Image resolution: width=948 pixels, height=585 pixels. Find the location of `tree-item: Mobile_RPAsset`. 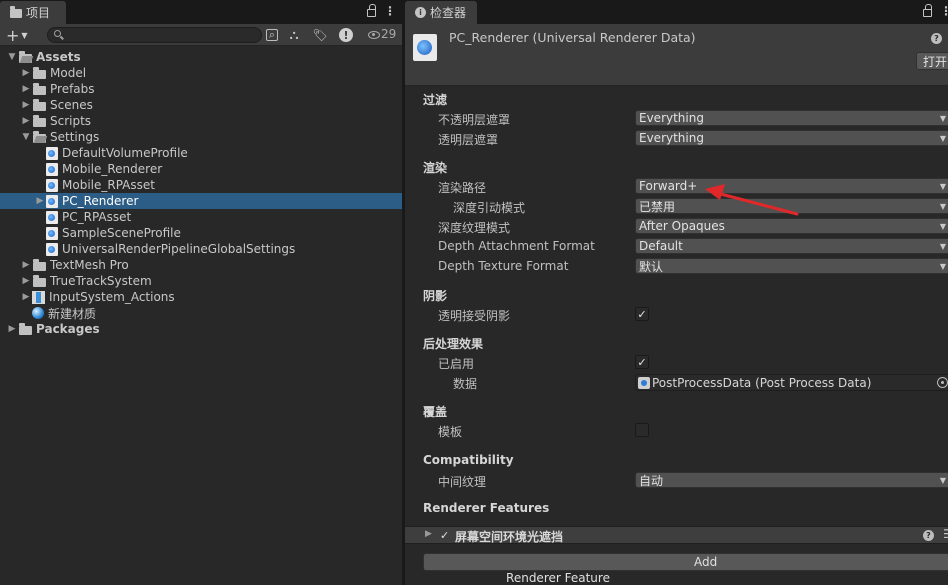

tree-item: Mobile_RPAsset is located at coordinates (201, 185).